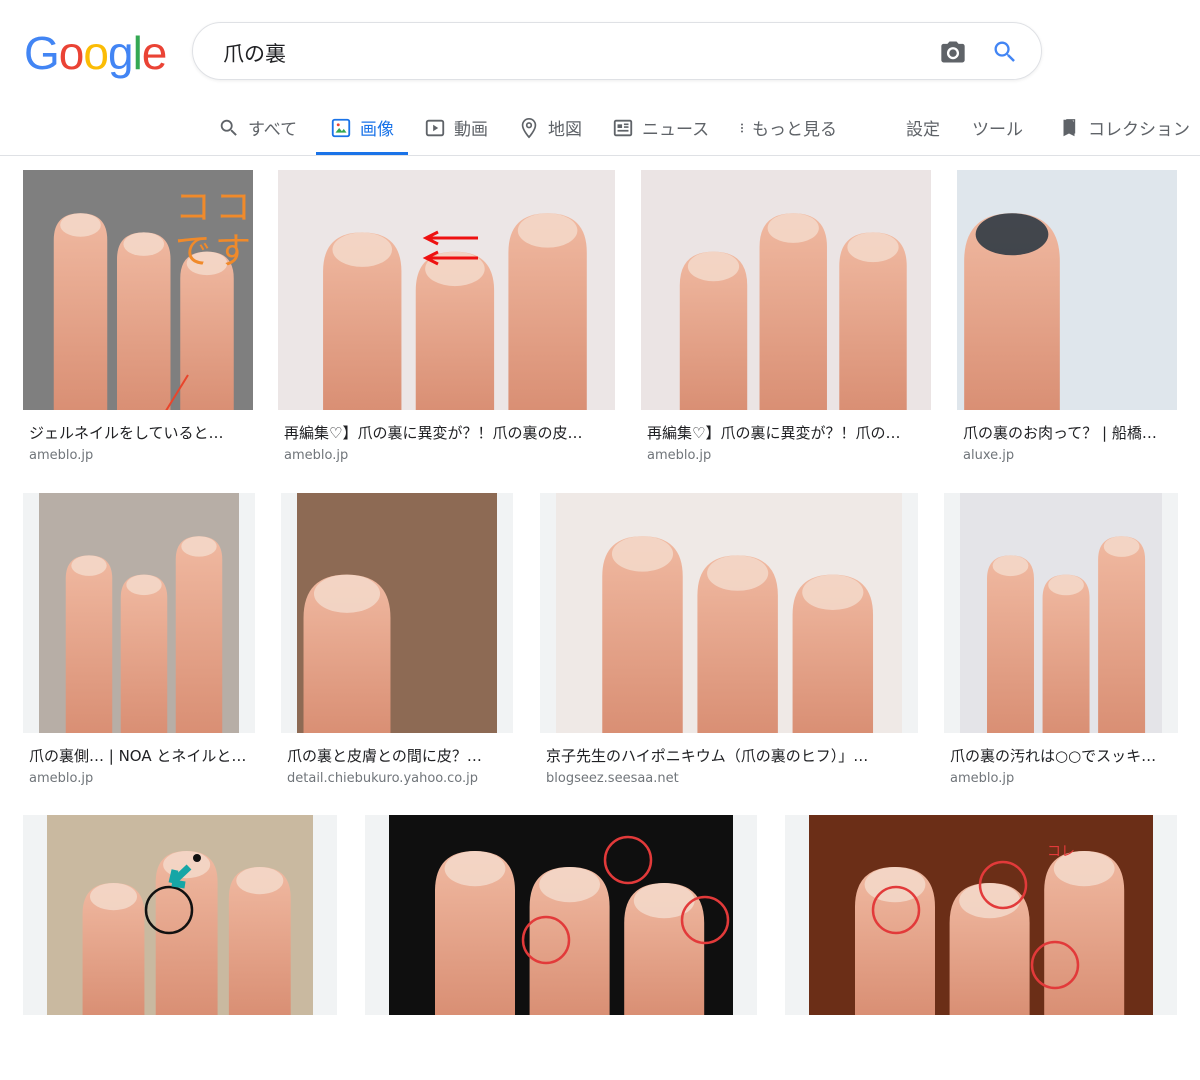 This screenshot has width=1200, height=1080. What do you see at coordinates (794, 130) in the screenshot?
I see `tab-label: もっと見る` at bounding box center [794, 130].